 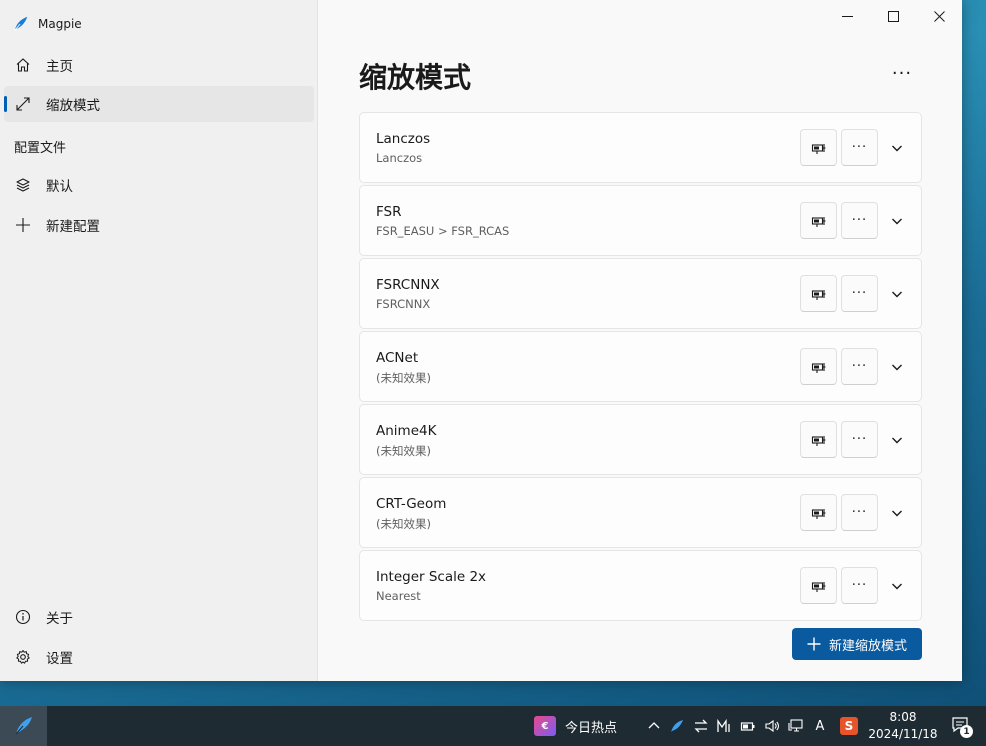 I want to click on scaling-mode-effects: FSR_EASU > FSR_RCAS, so click(x=443, y=231).